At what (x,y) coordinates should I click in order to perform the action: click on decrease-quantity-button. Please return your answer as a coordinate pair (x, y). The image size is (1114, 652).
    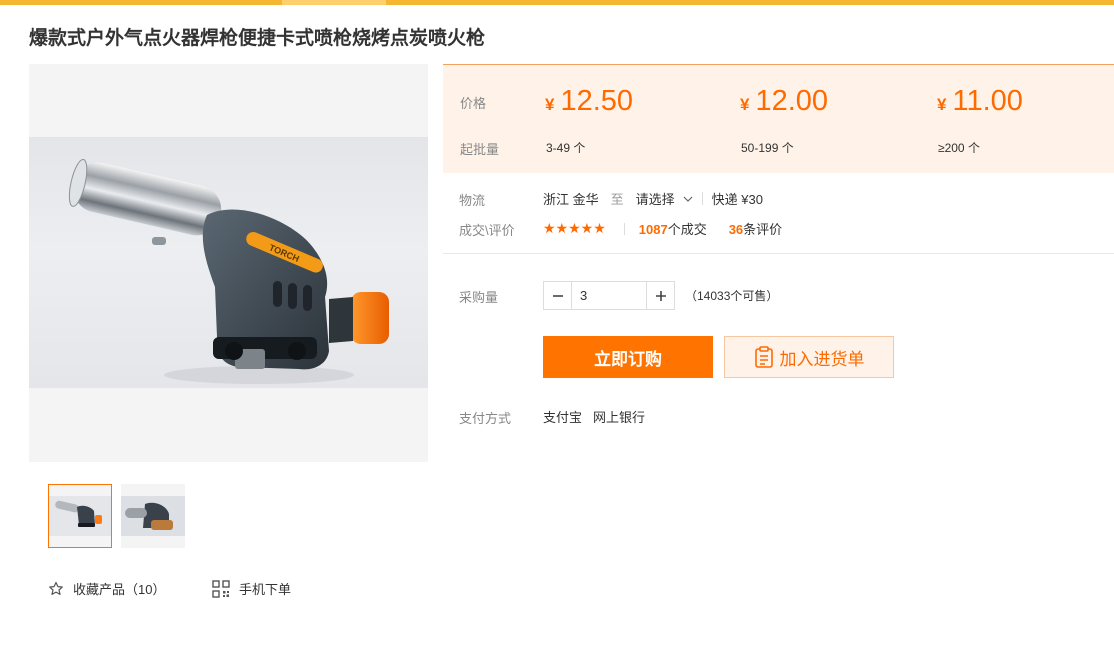
    Looking at the image, I should click on (558, 295).